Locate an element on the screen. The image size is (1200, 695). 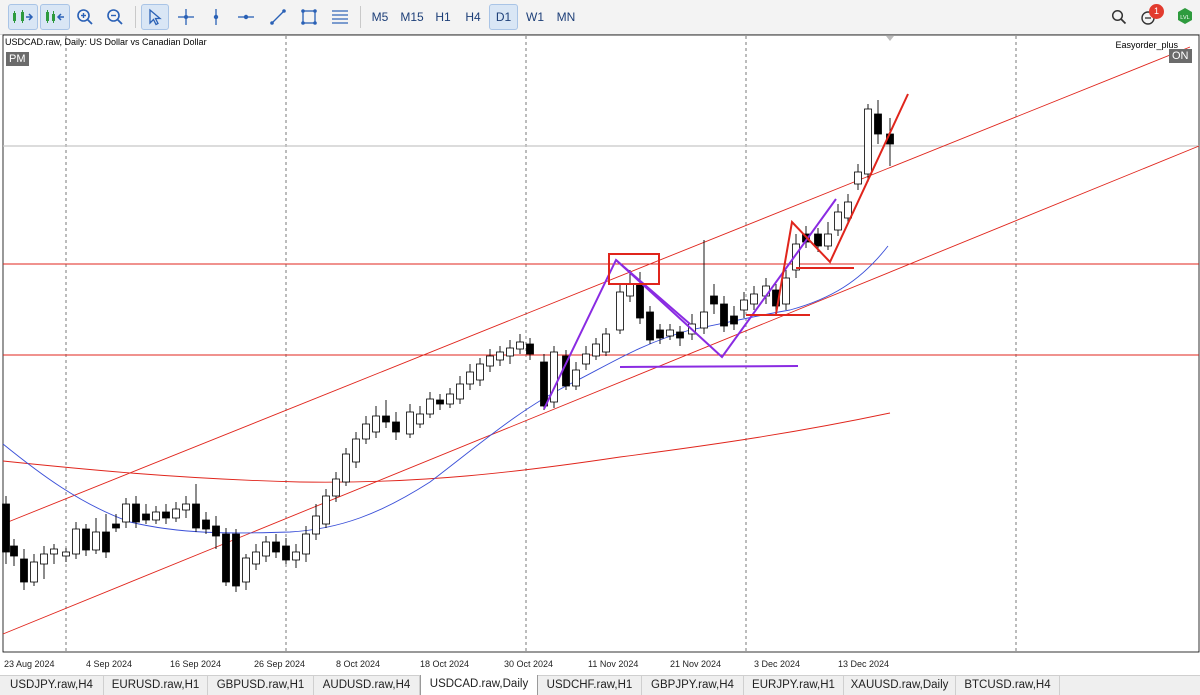
notification-badge: 1 is located at coordinates (1156, 11).